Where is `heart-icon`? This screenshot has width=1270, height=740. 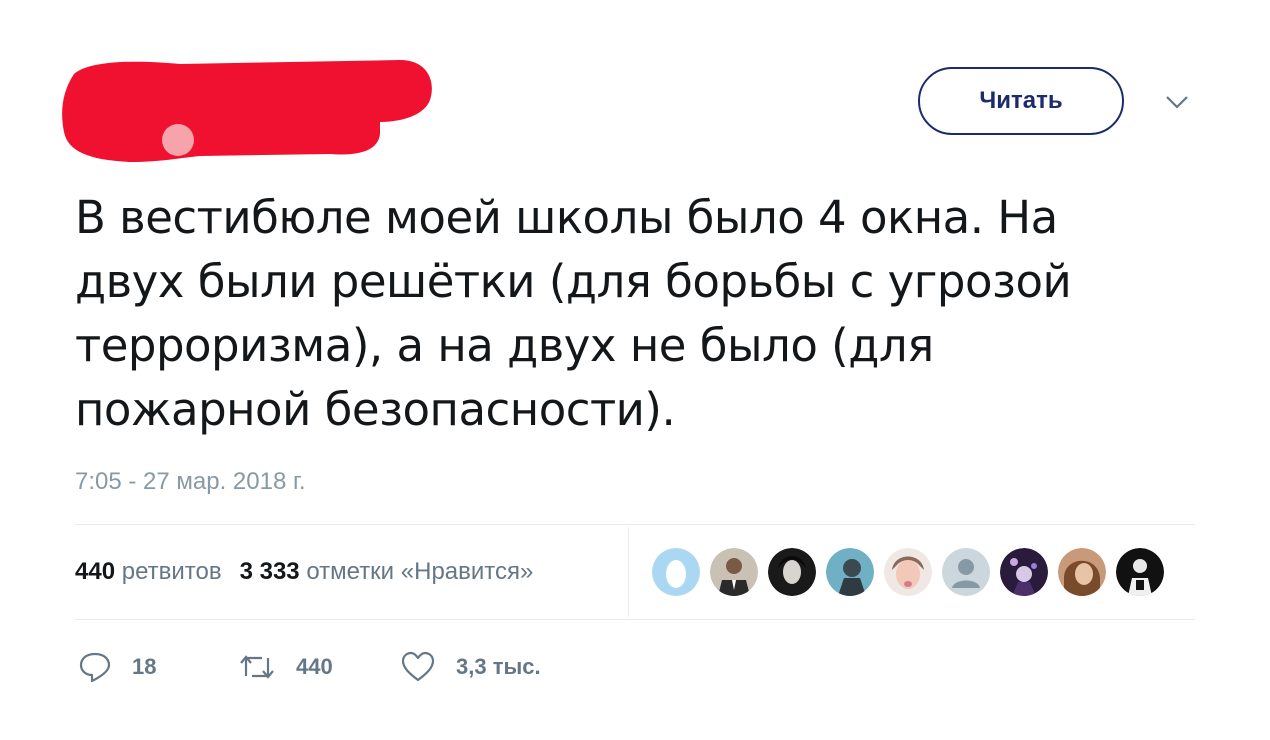 heart-icon is located at coordinates (418, 666).